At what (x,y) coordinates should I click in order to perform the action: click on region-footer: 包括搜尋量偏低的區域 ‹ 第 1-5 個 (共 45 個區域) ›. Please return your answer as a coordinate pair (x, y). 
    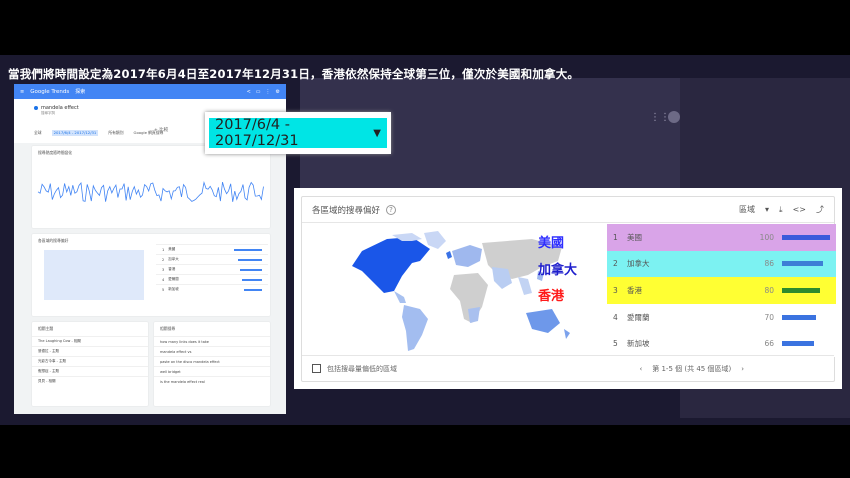
    Looking at the image, I should click on (568, 368).